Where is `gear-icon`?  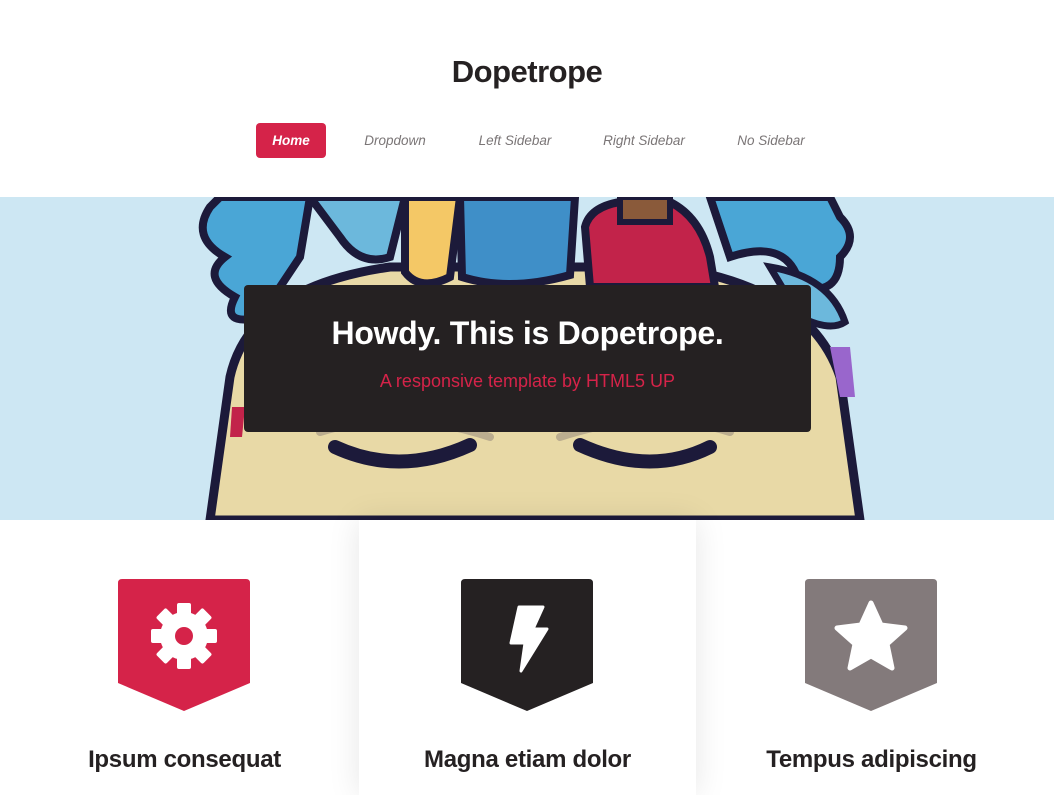
gear-icon is located at coordinates (184, 645).